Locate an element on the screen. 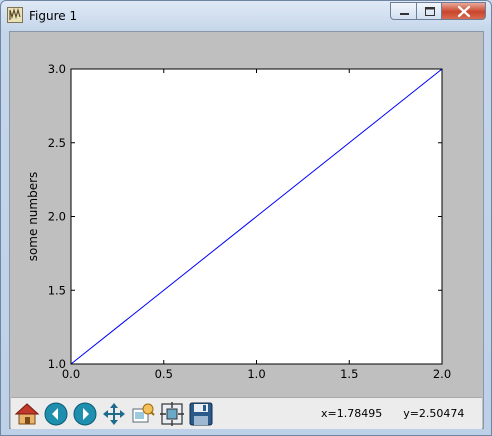 The image size is (492, 436). home-button is located at coordinates (27, 414).